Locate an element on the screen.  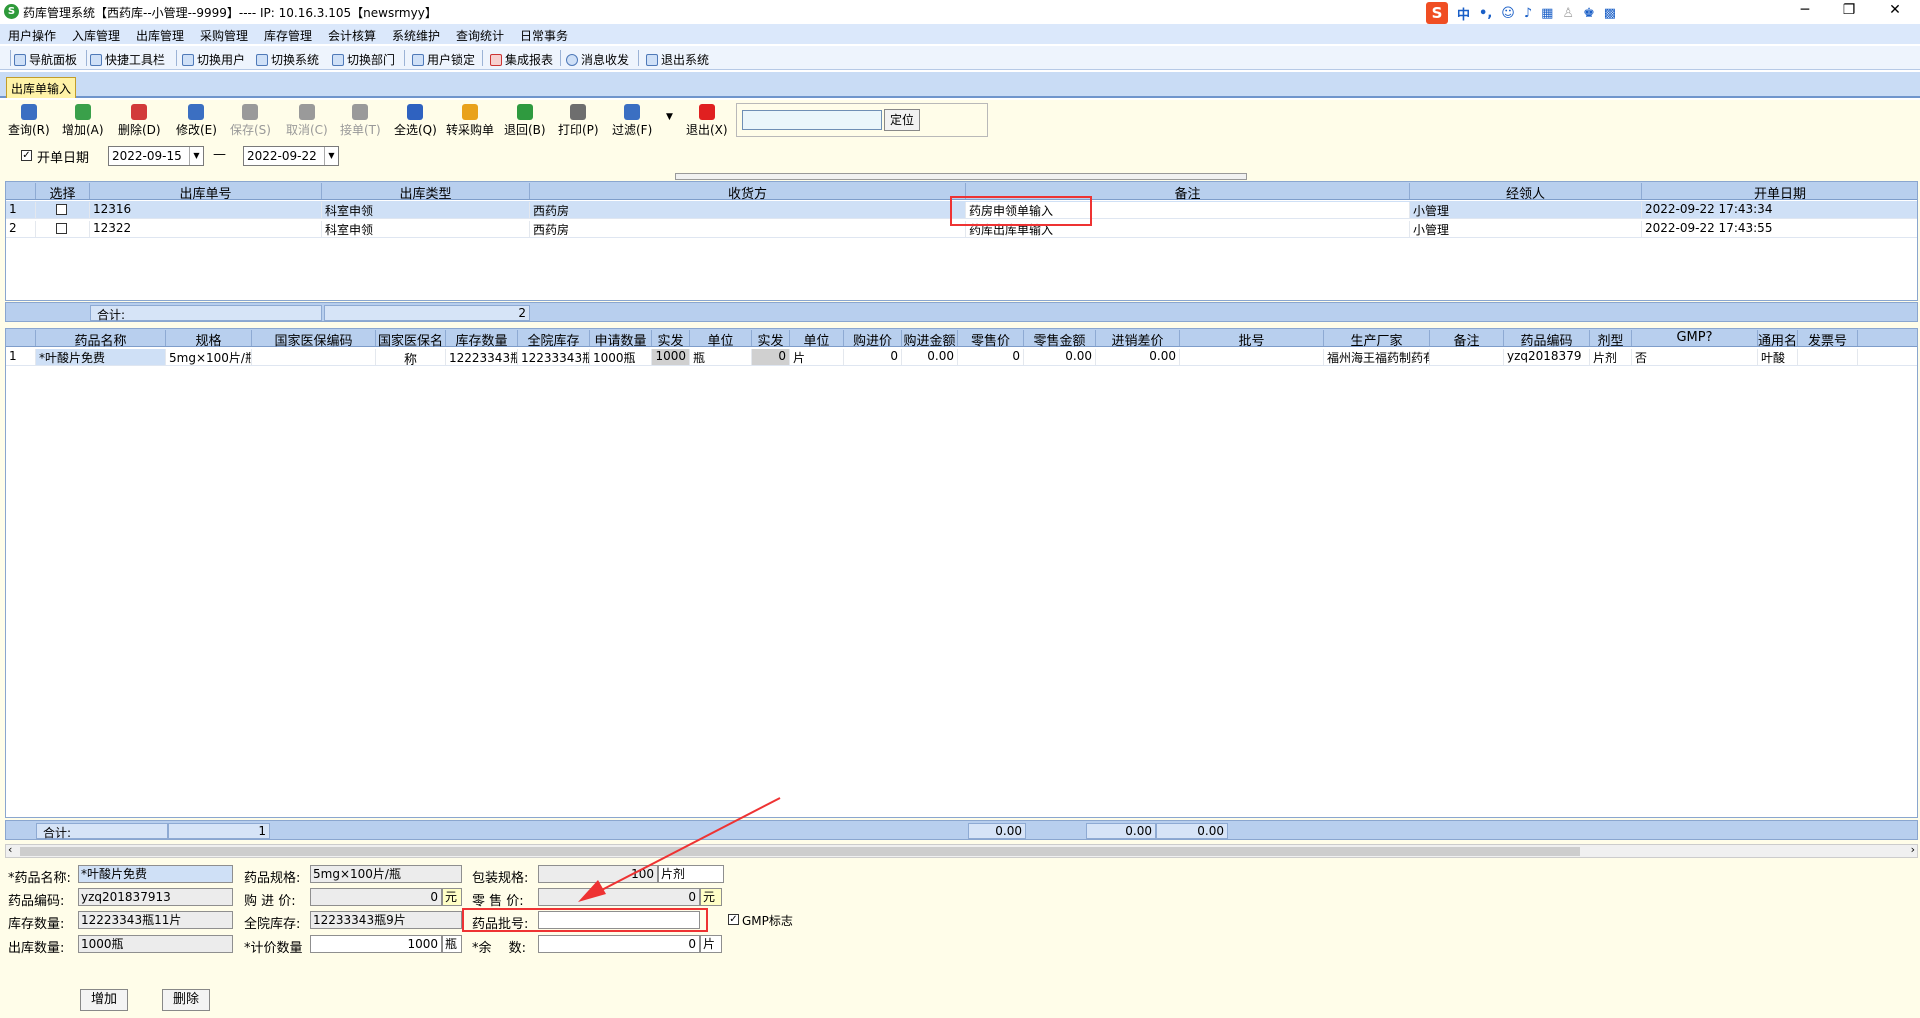
col-order-type: 出库类型 is located at coordinates (426, 192).